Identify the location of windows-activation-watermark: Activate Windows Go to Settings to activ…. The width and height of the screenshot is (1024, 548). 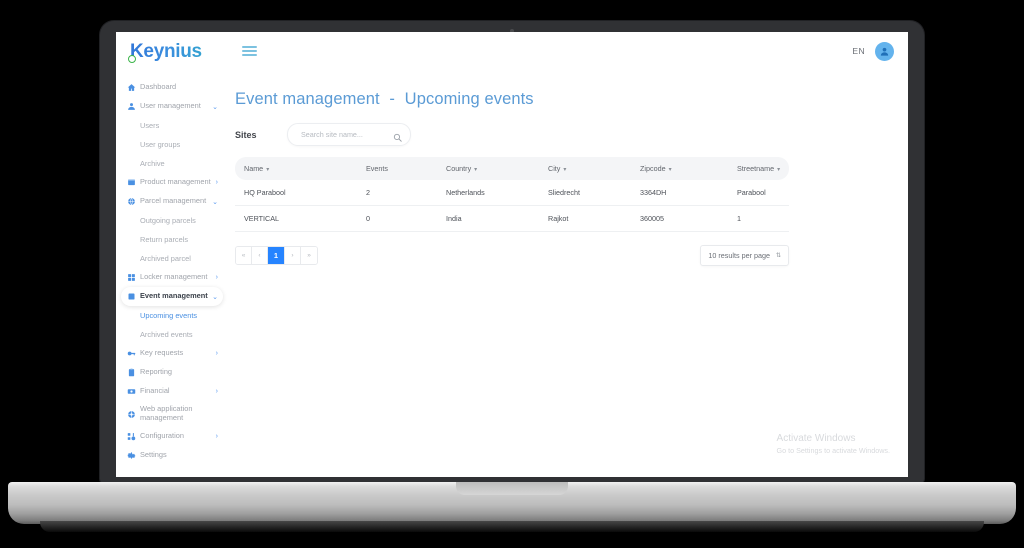
(833, 444).